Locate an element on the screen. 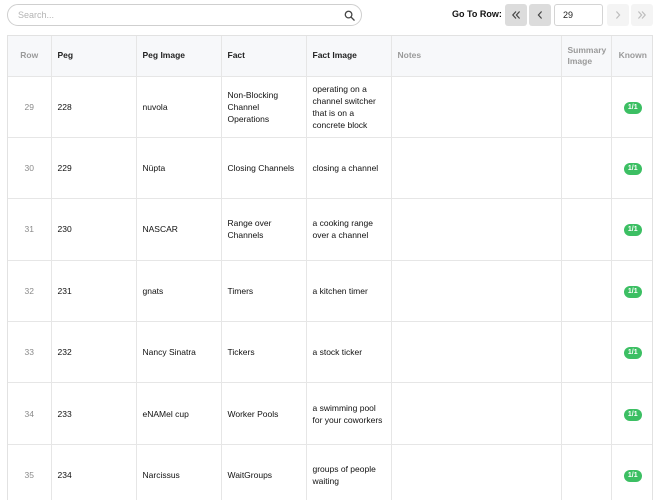 The height and width of the screenshot is (500, 662). search-input is located at coordinates (184, 15).